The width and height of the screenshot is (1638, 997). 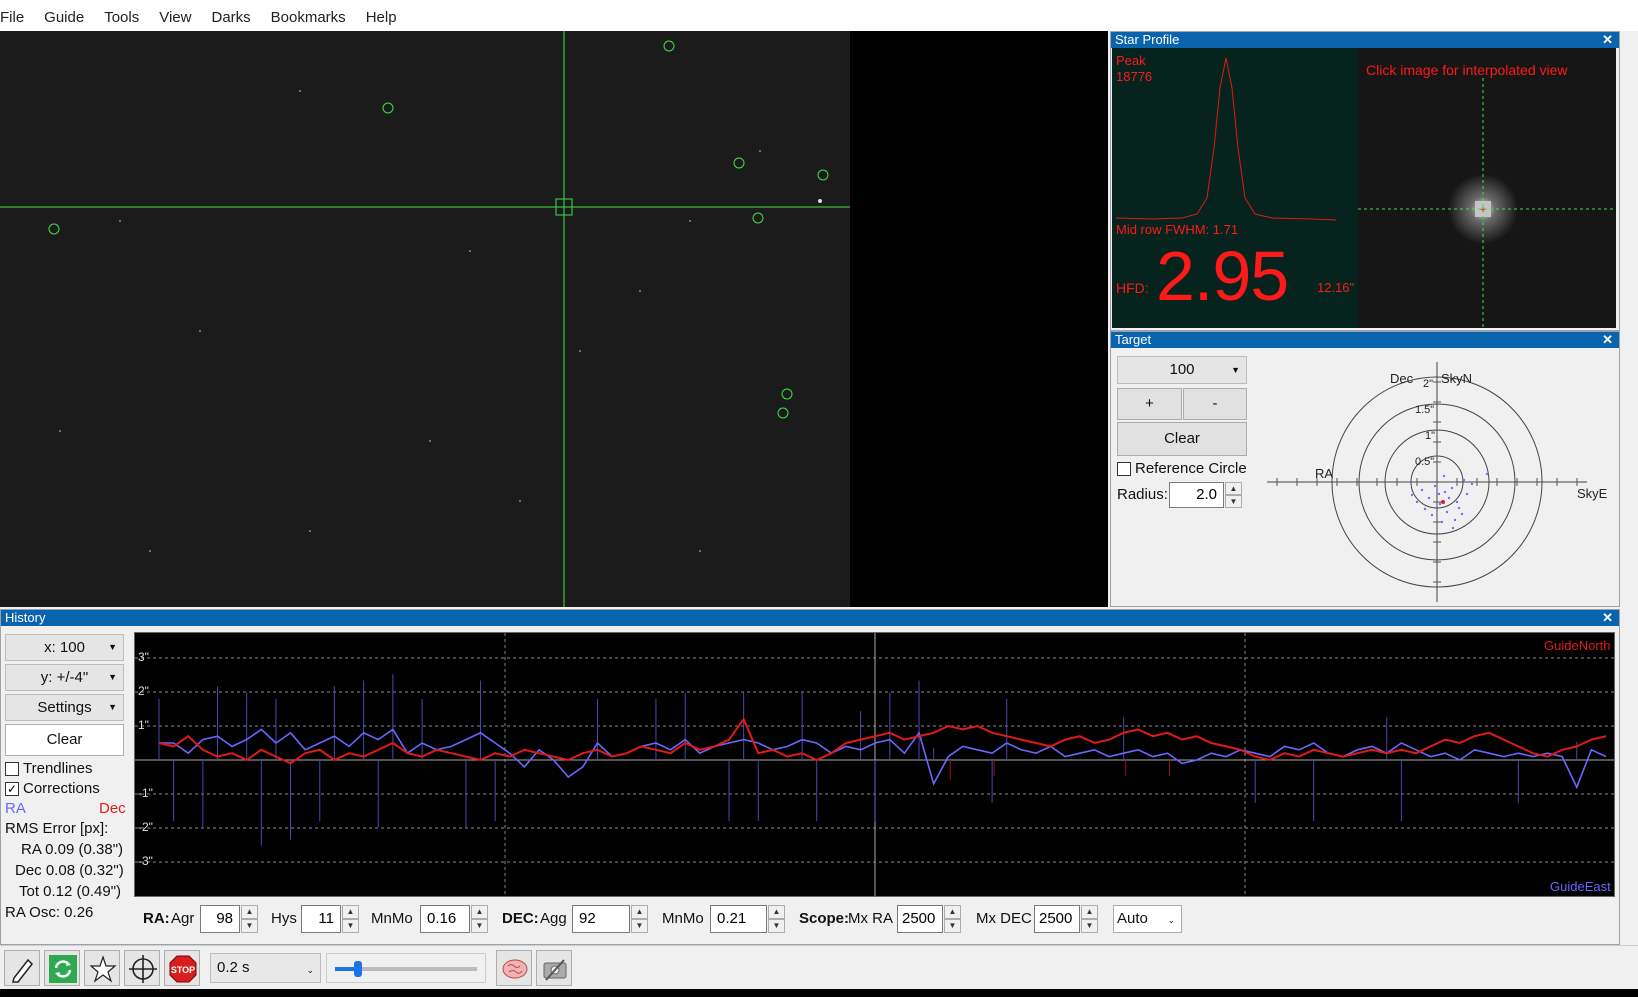 I want to click on loop-icon, so click(x=62, y=968).